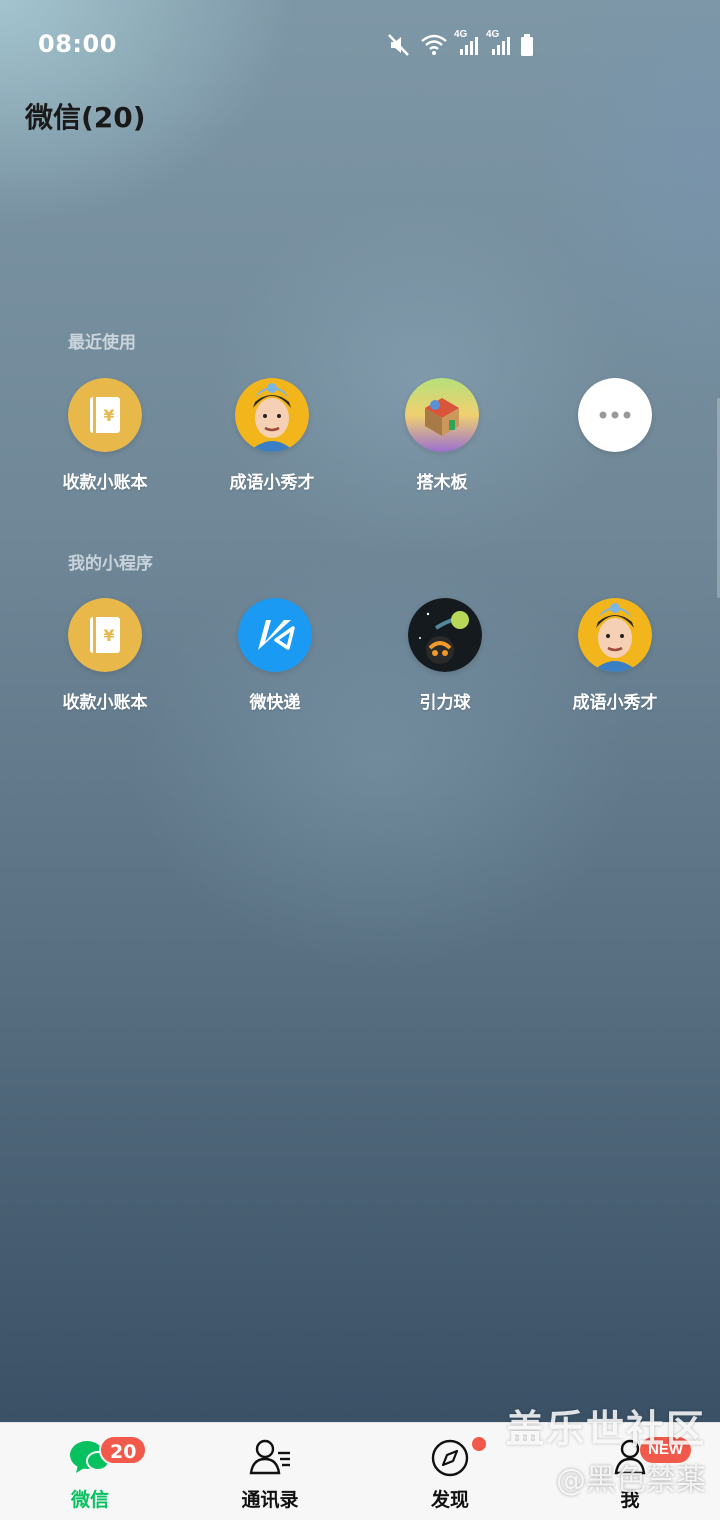  I want to click on new-badge: NEW, so click(665, 1450).